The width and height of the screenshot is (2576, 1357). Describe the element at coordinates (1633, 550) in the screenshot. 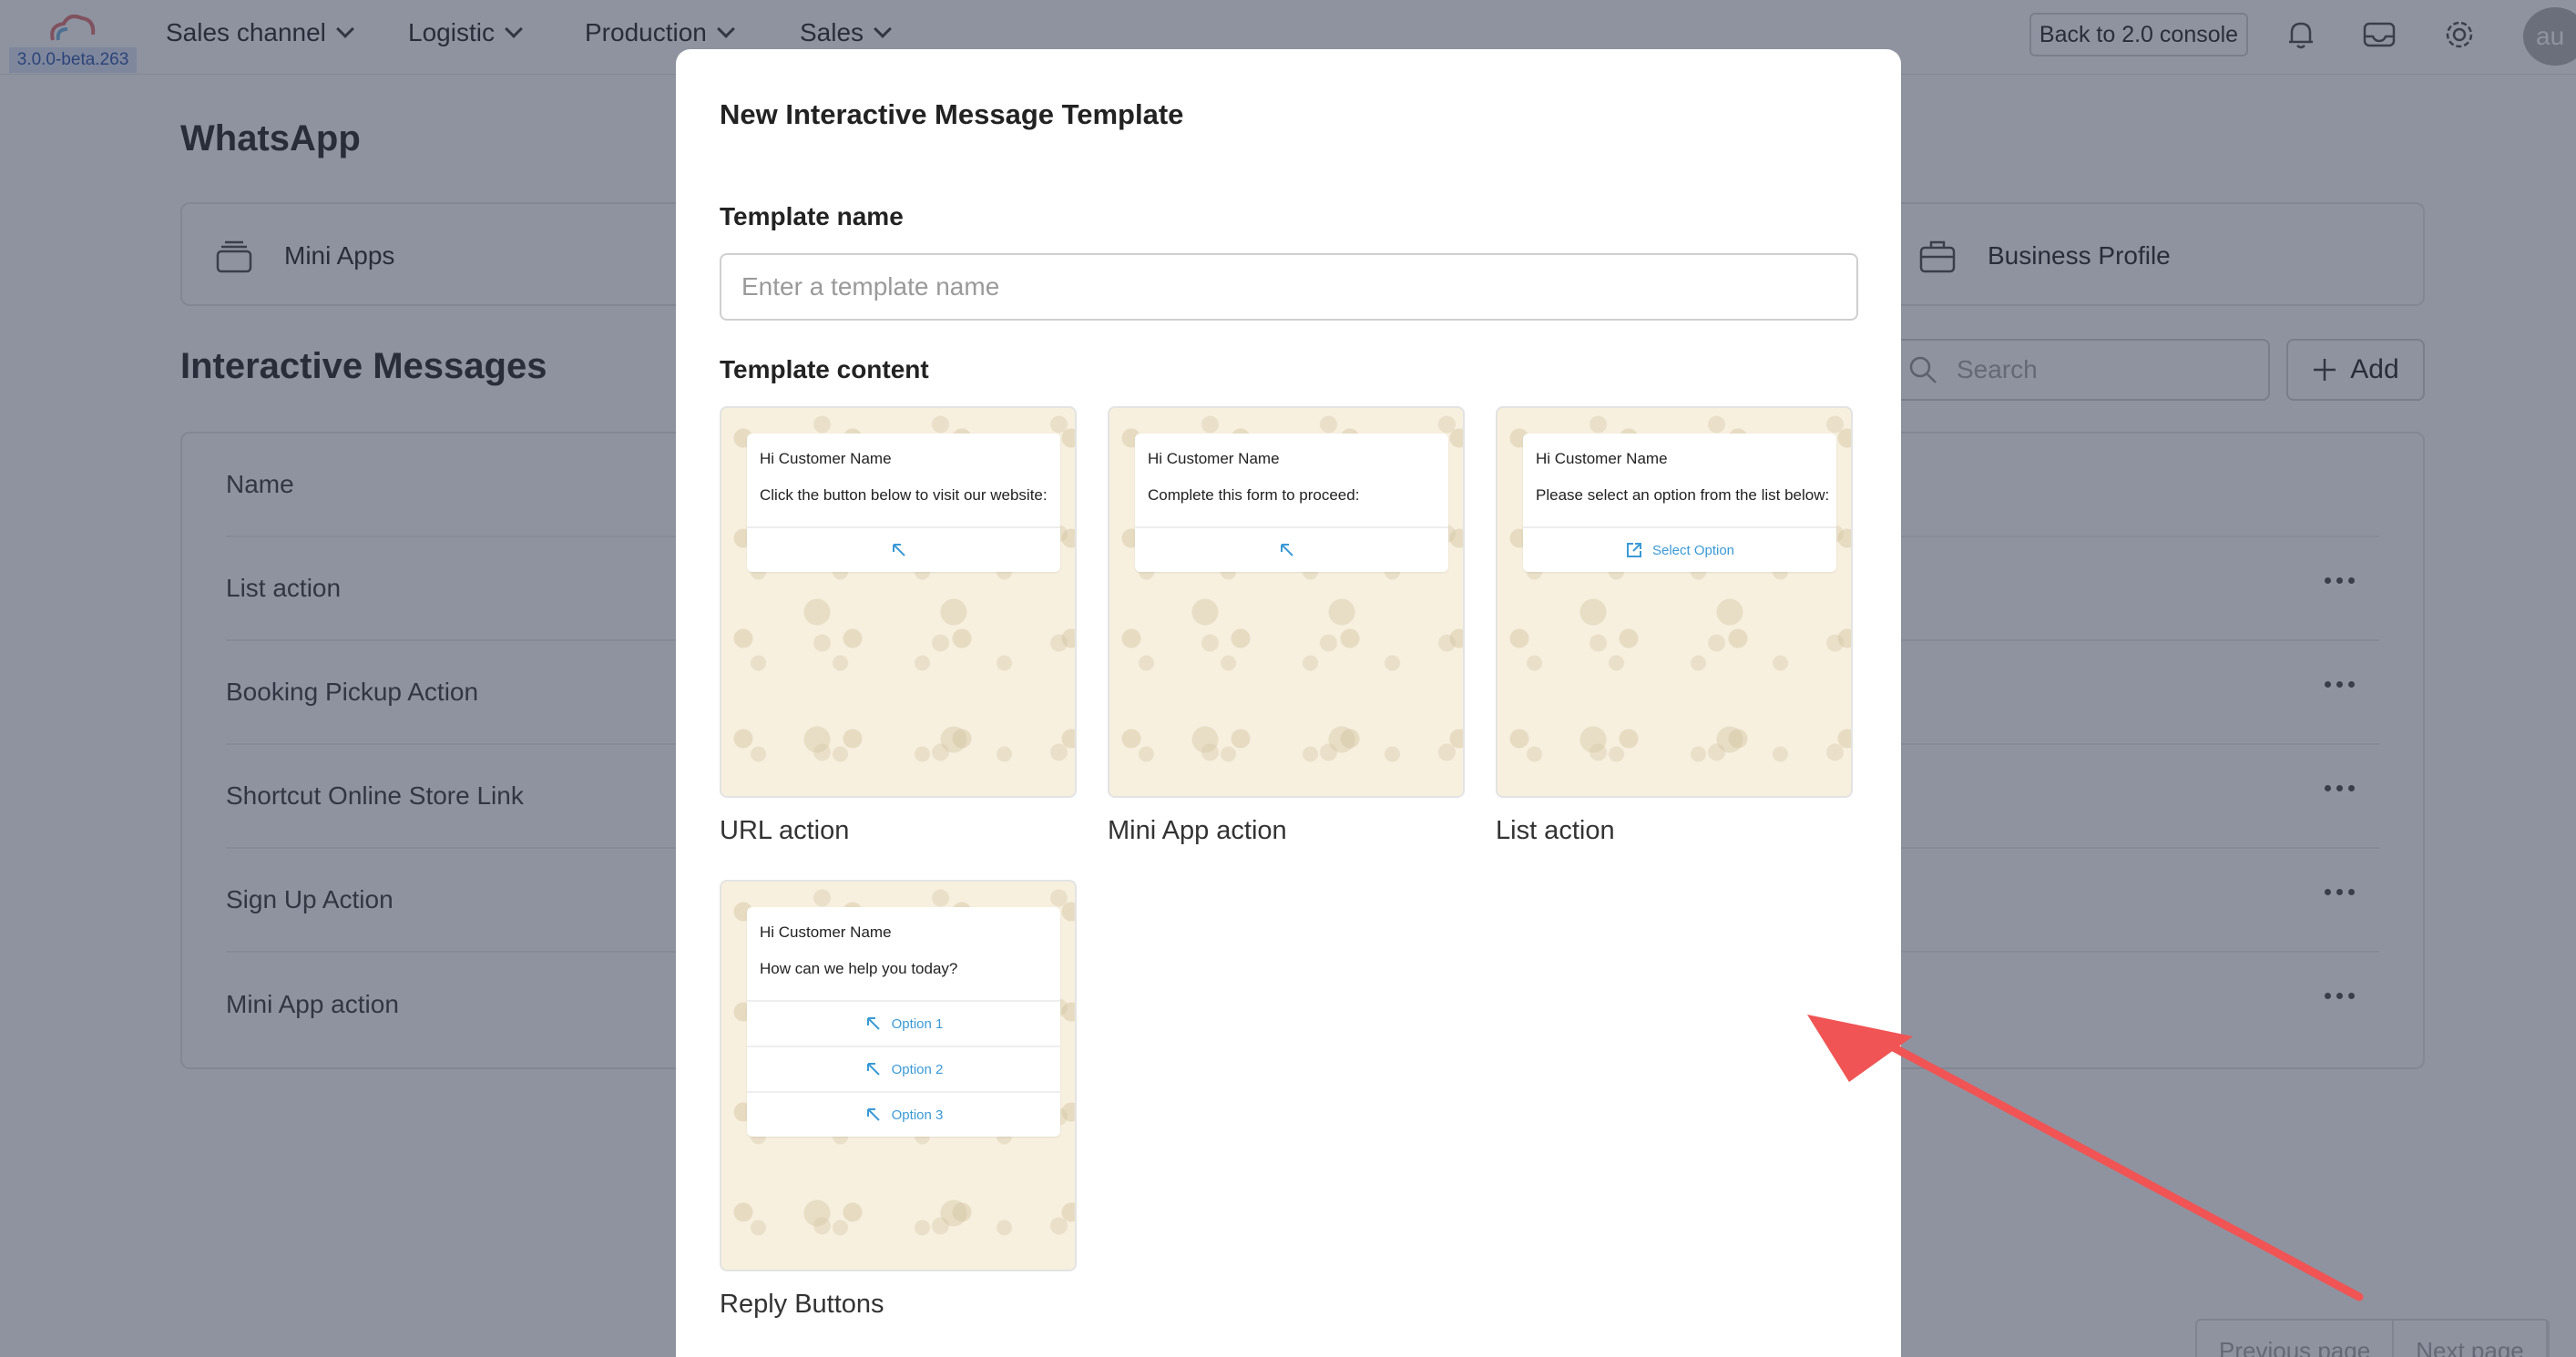

I see `external-link-icon` at that location.